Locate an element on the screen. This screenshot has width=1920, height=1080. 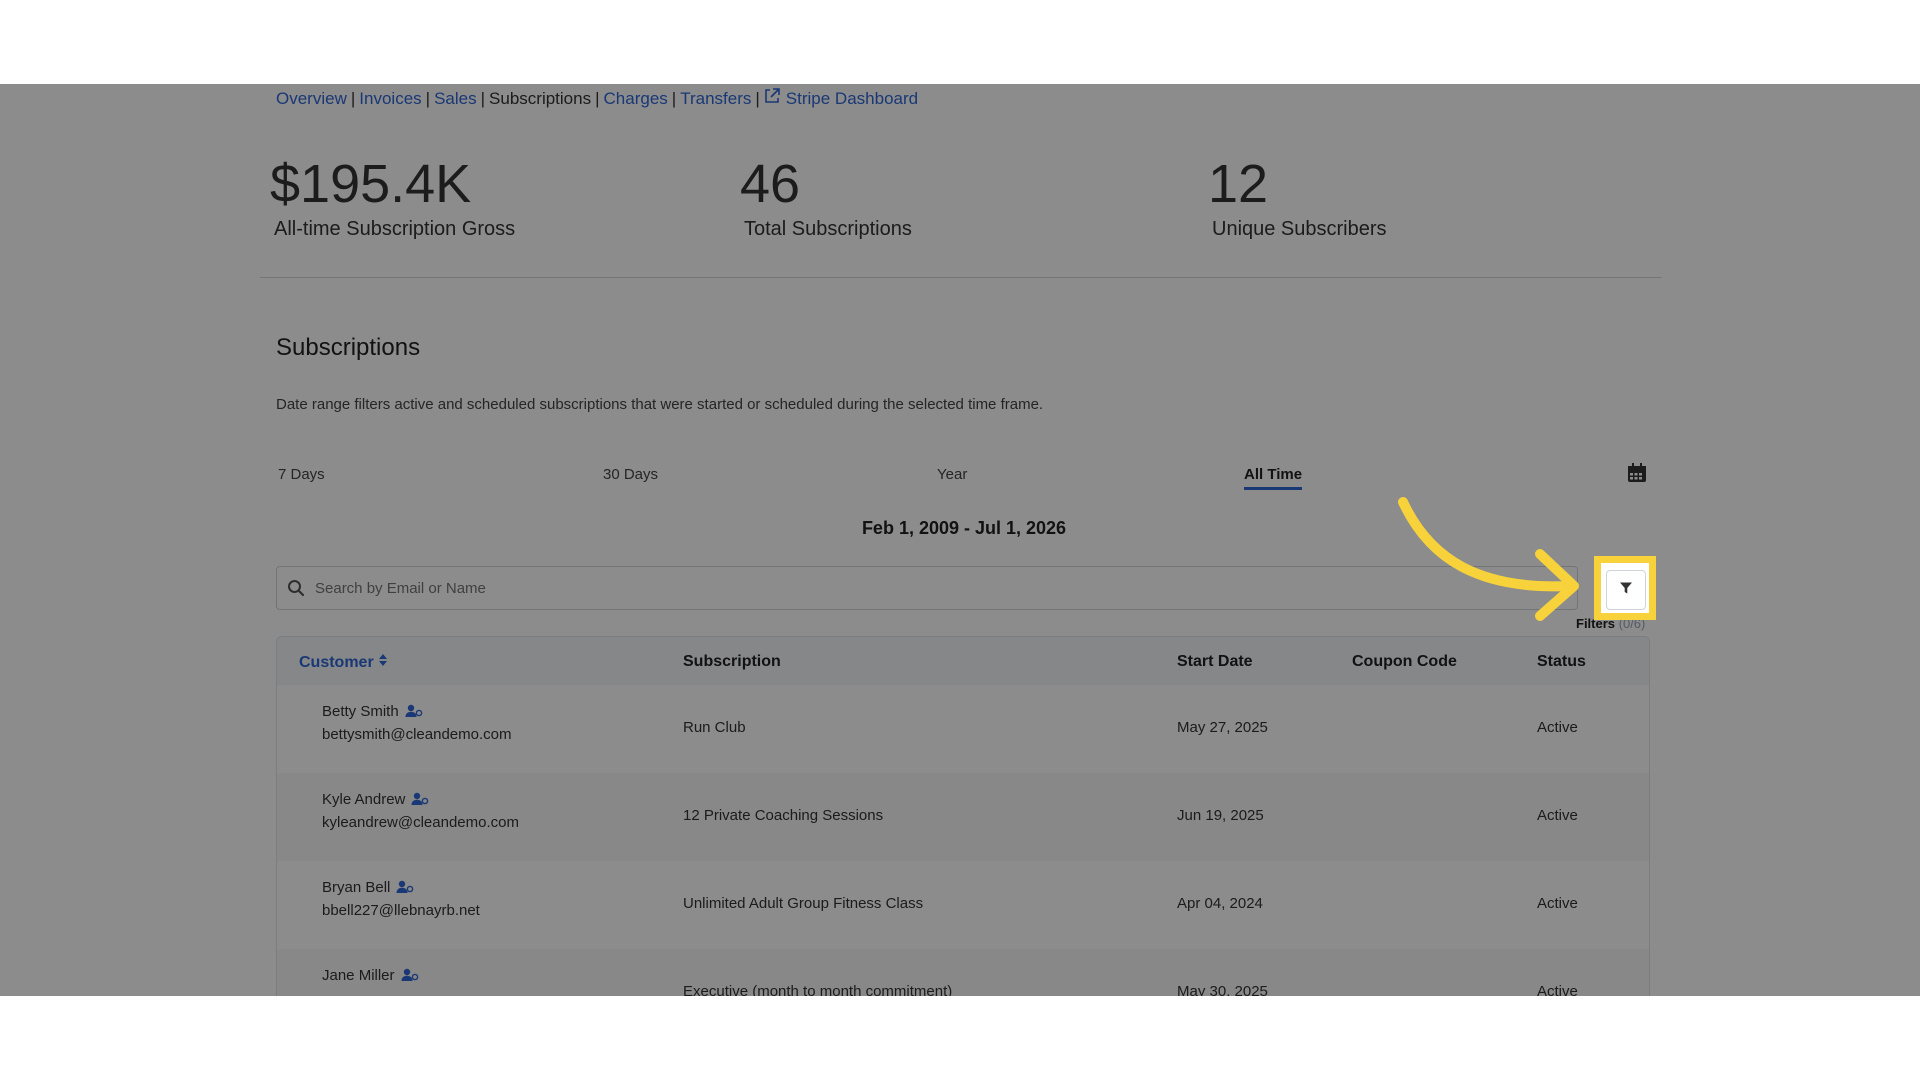
tab-year: Year is located at coordinates (952, 474).